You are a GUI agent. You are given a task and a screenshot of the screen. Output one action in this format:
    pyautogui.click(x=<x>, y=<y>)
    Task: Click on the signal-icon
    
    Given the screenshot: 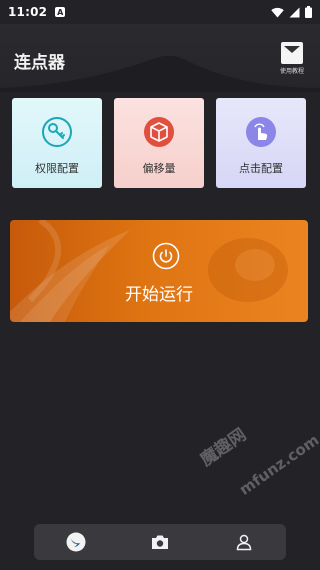 What is the action you would take?
    pyautogui.click(x=294, y=12)
    